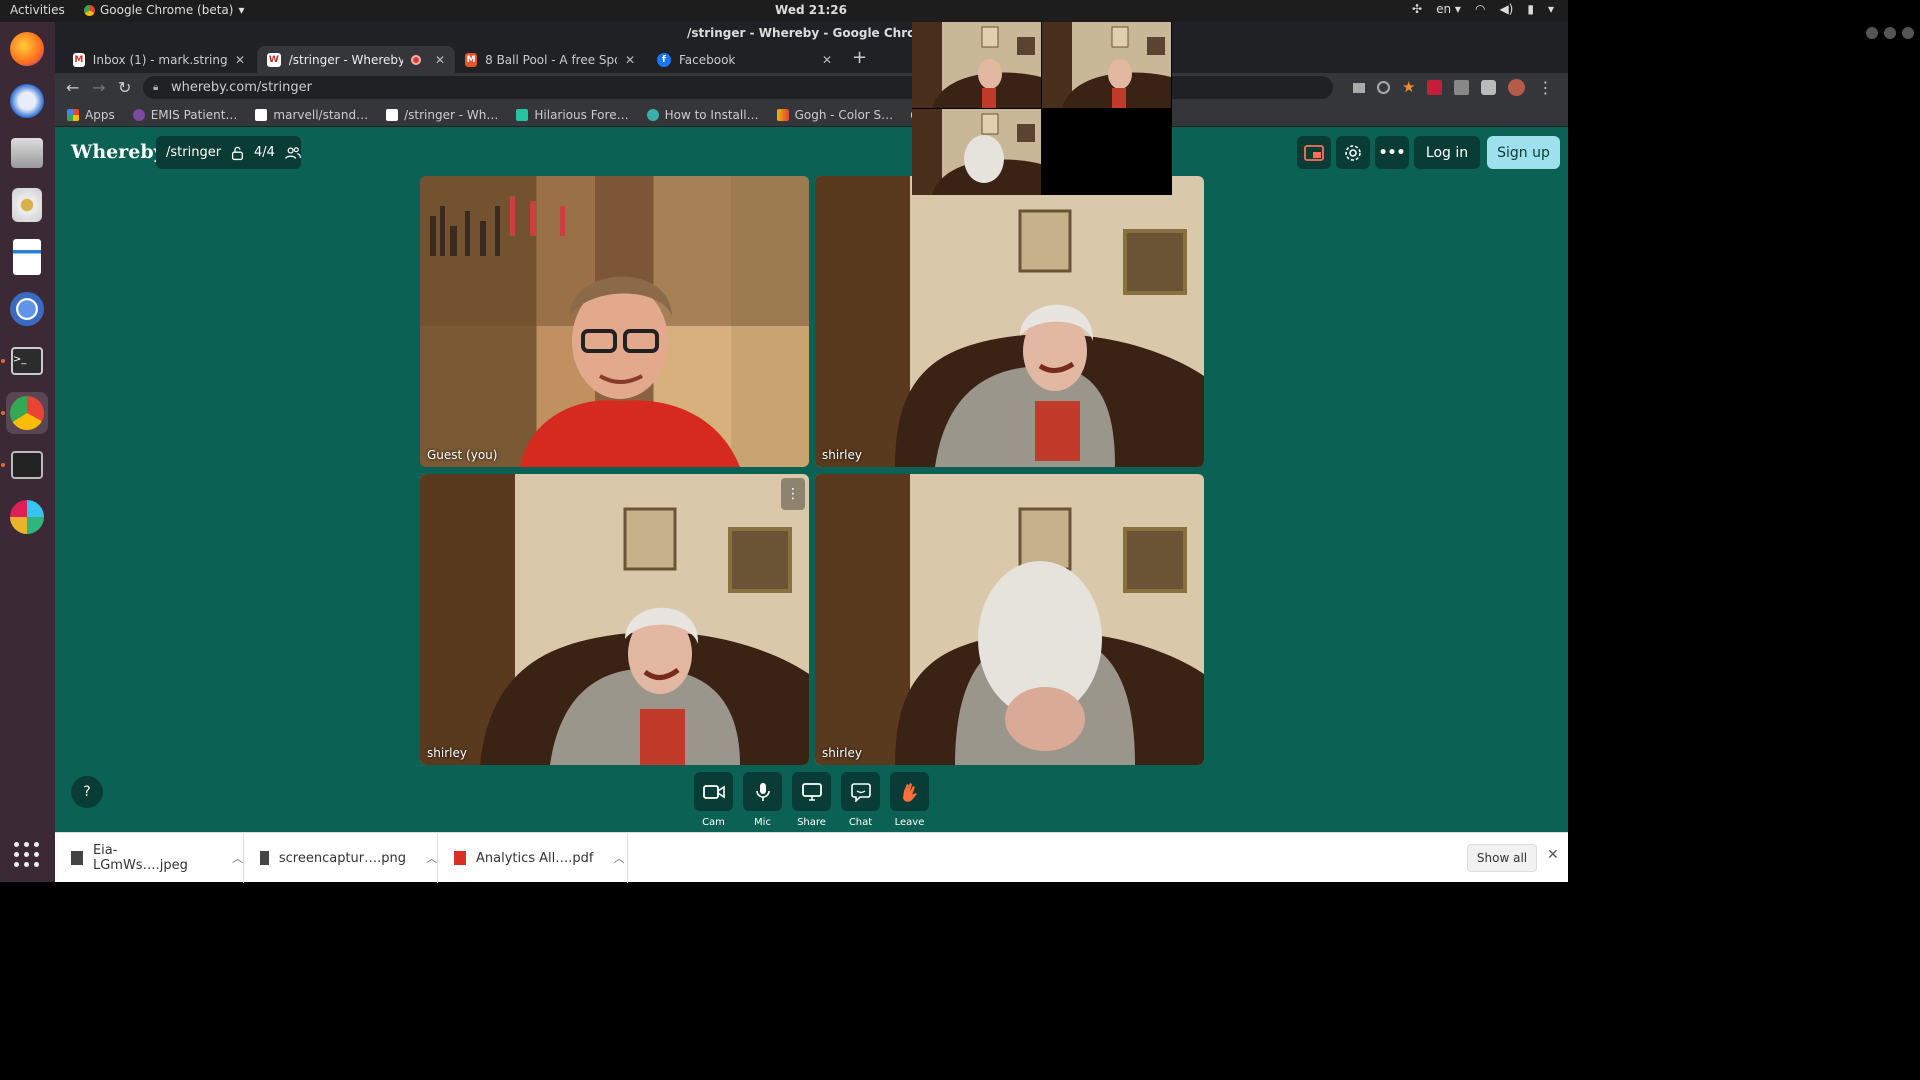  What do you see at coordinates (416, 59) in the screenshot?
I see `recording-icon` at bounding box center [416, 59].